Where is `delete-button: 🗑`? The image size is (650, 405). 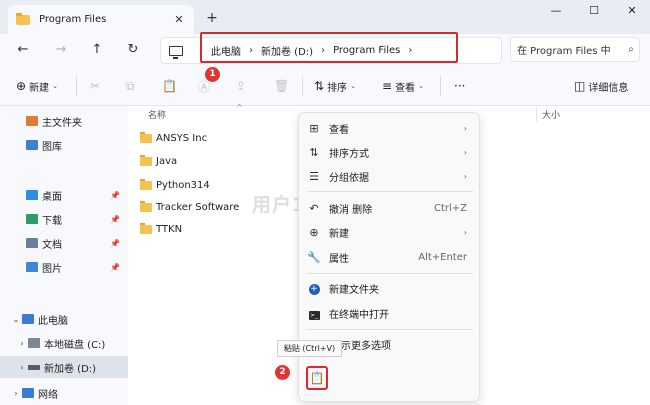 delete-button: 🗑 is located at coordinates (283, 86).